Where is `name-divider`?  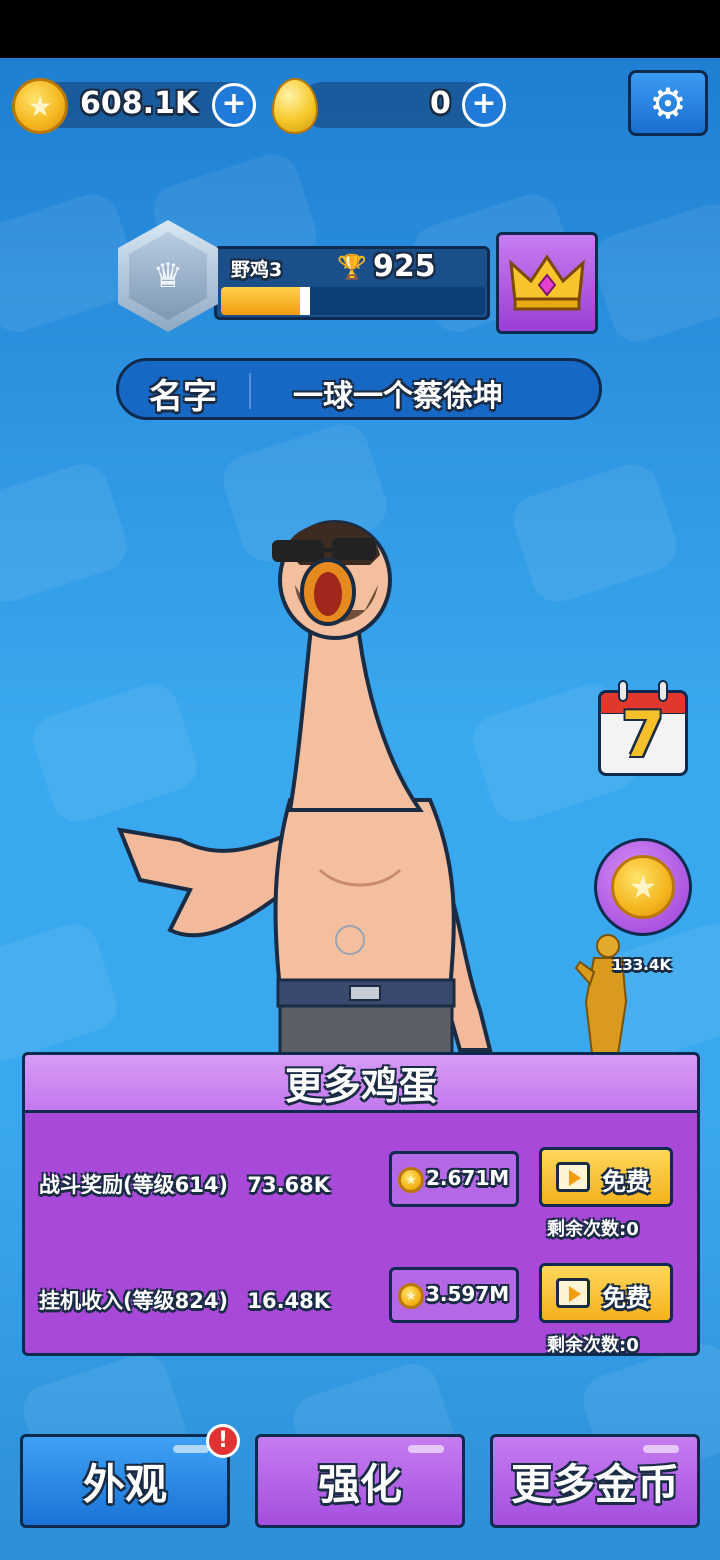
name-divider is located at coordinates (250, 391).